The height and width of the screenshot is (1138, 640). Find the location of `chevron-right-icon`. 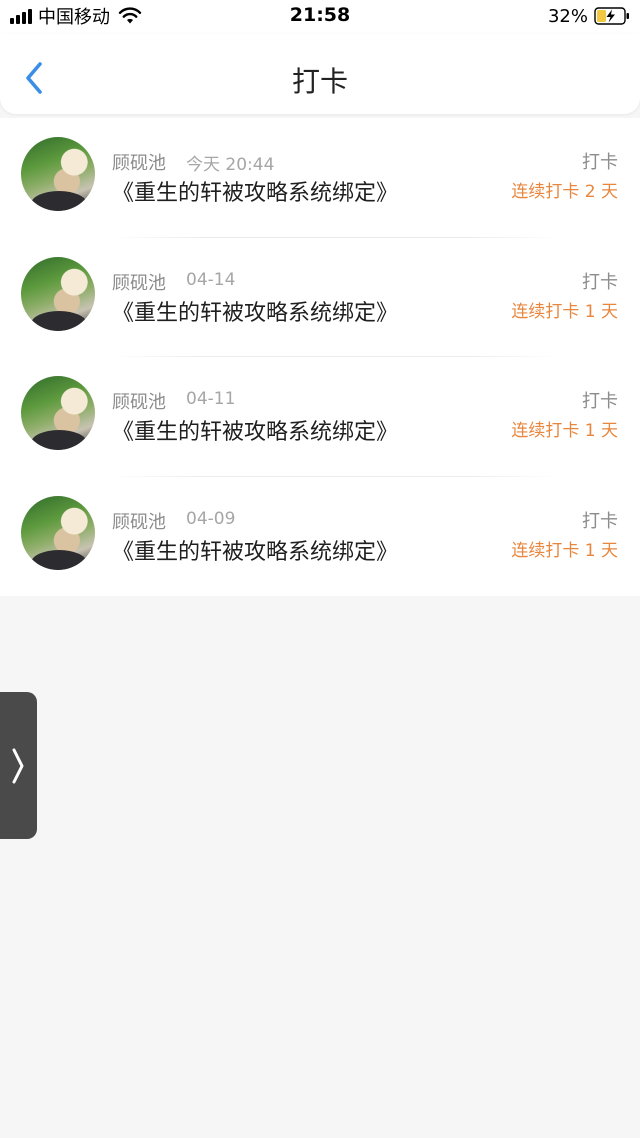

chevron-right-icon is located at coordinates (18, 766).